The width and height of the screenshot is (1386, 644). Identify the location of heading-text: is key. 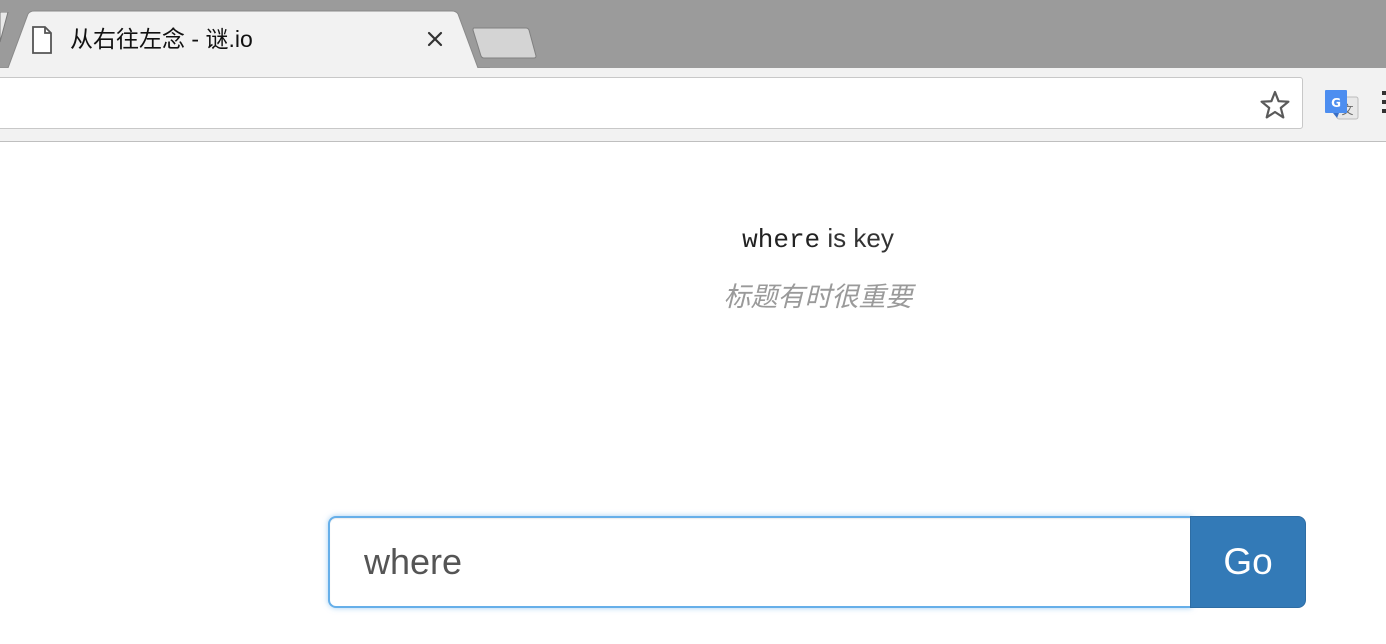
(857, 238).